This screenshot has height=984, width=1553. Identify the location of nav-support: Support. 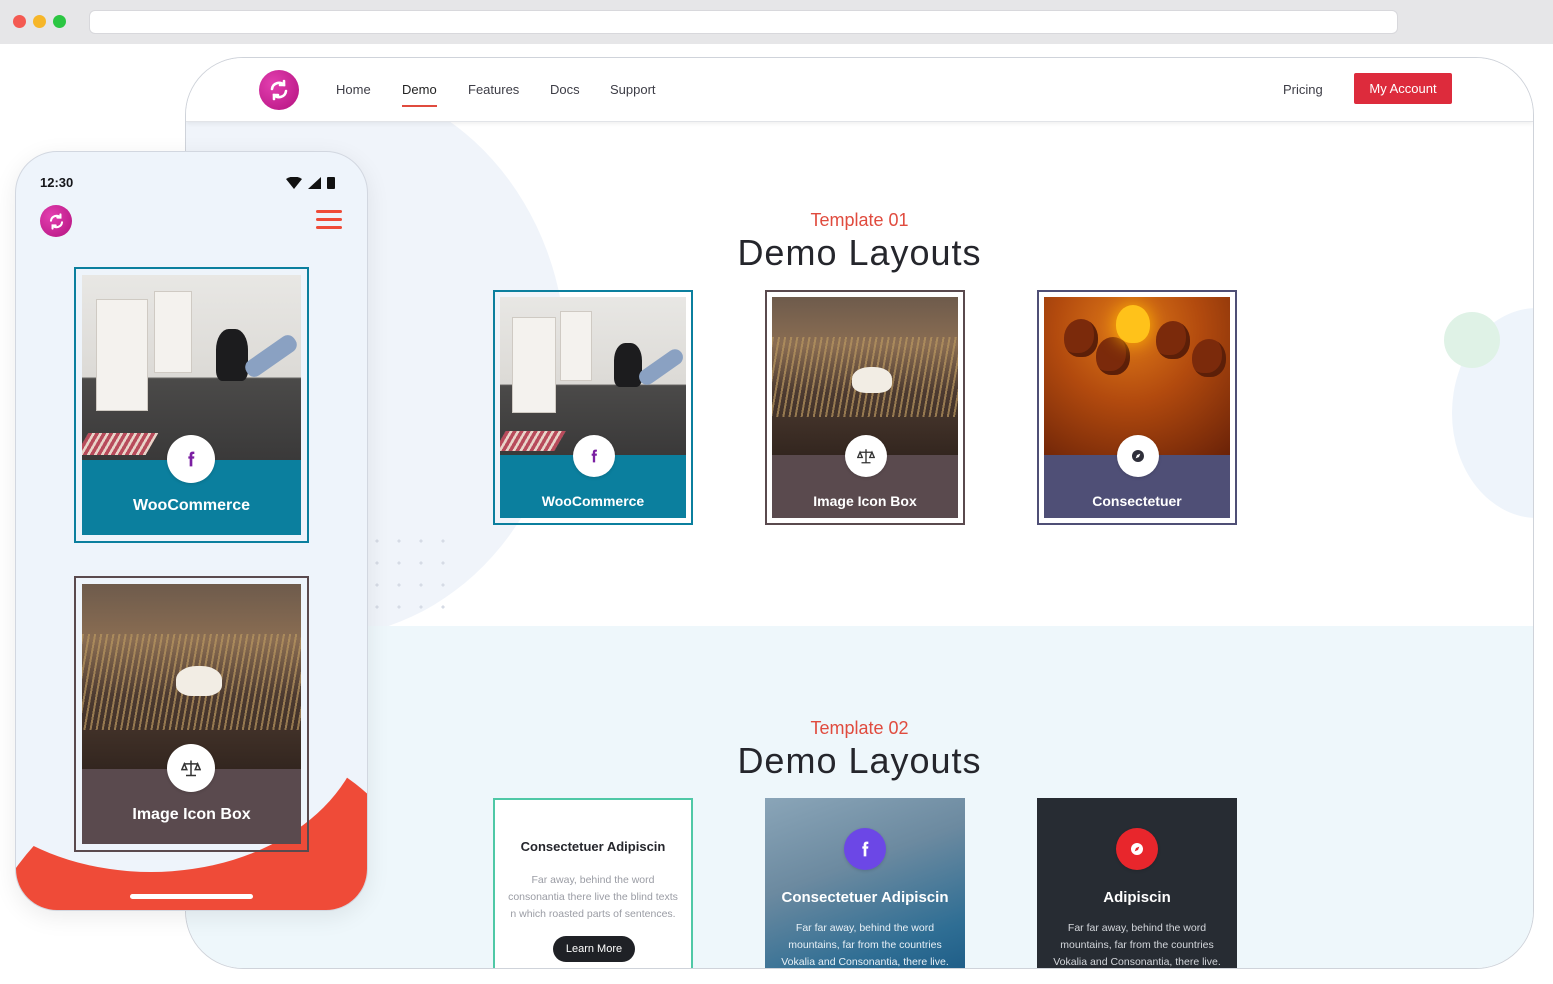
(633, 89).